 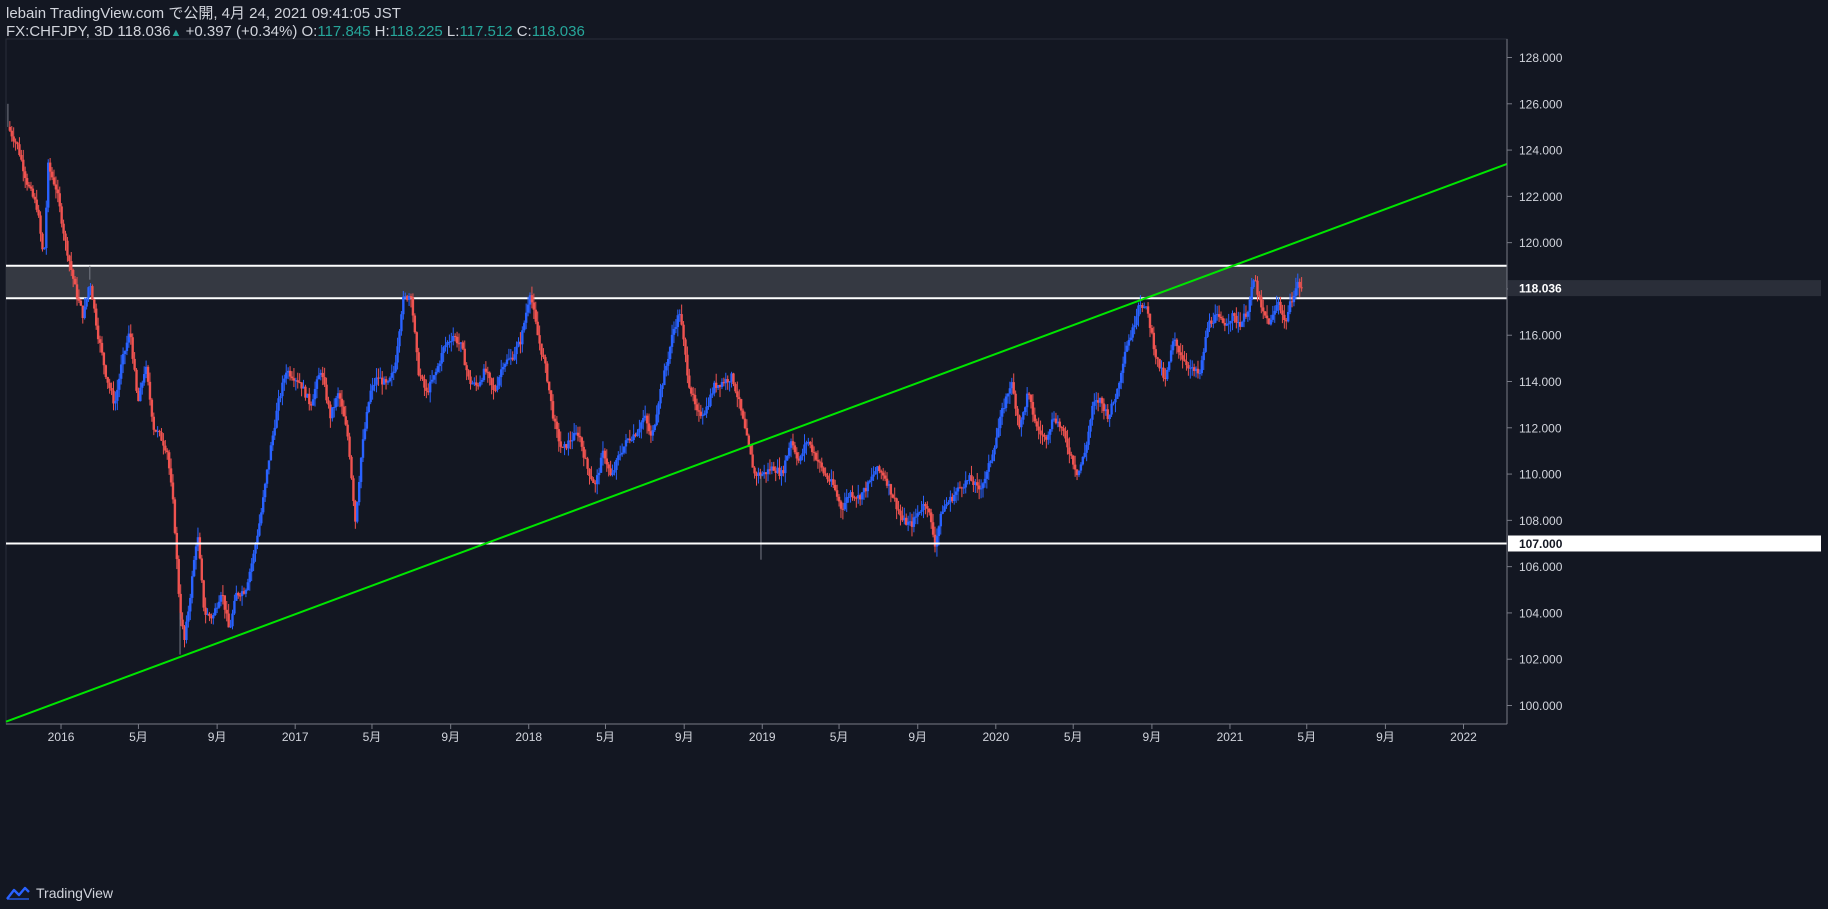 I want to click on resistance-zone, so click(x=756, y=282).